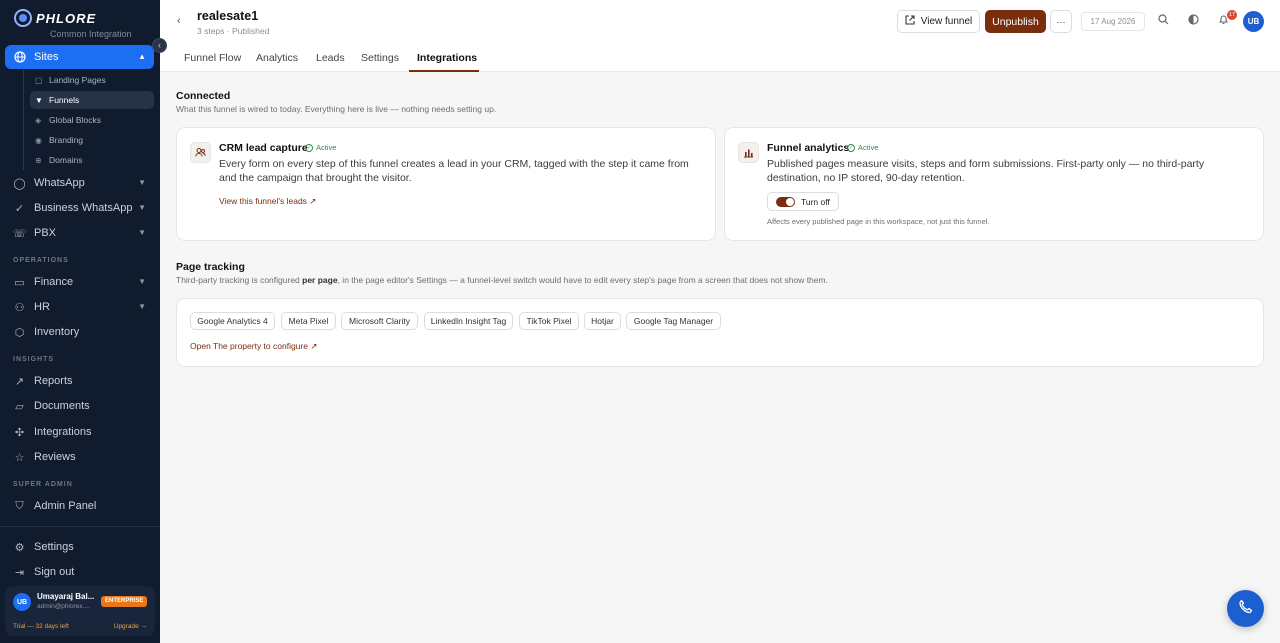 The image size is (1280, 643). I want to click on section-label-insights: INSIGHTS, so click(34, 359).